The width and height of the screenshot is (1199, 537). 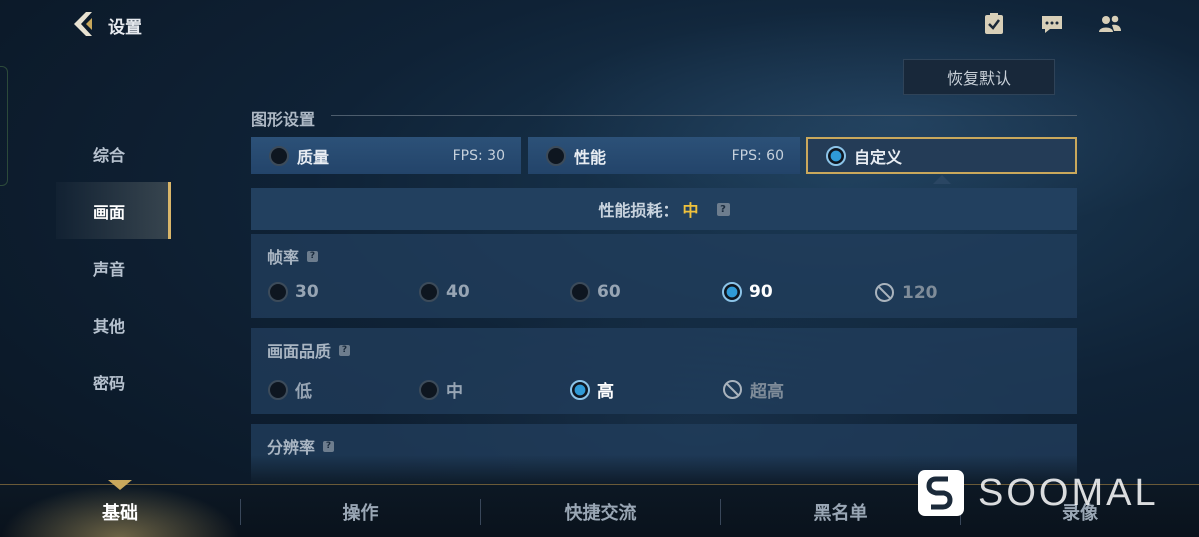 I want to click on restore-defaults-button: 恢复默认, so click(x=979, y=77).